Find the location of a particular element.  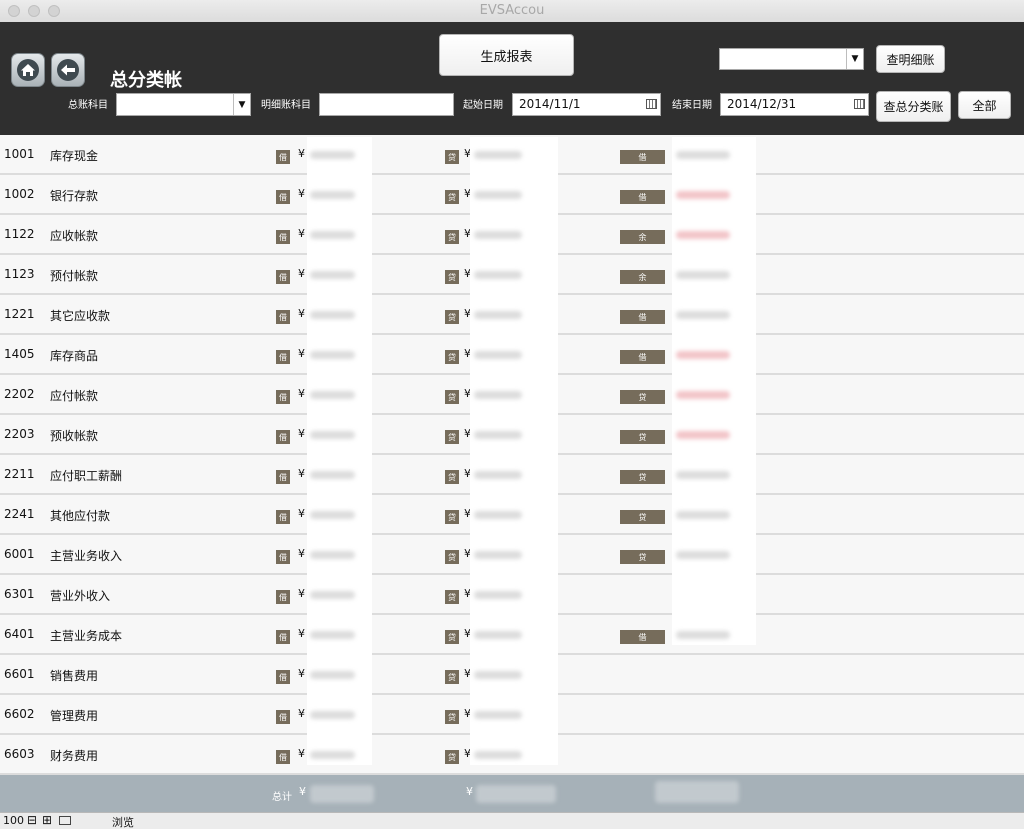

view-detail-button: 查明细账 is located at coordinates (910, 59).